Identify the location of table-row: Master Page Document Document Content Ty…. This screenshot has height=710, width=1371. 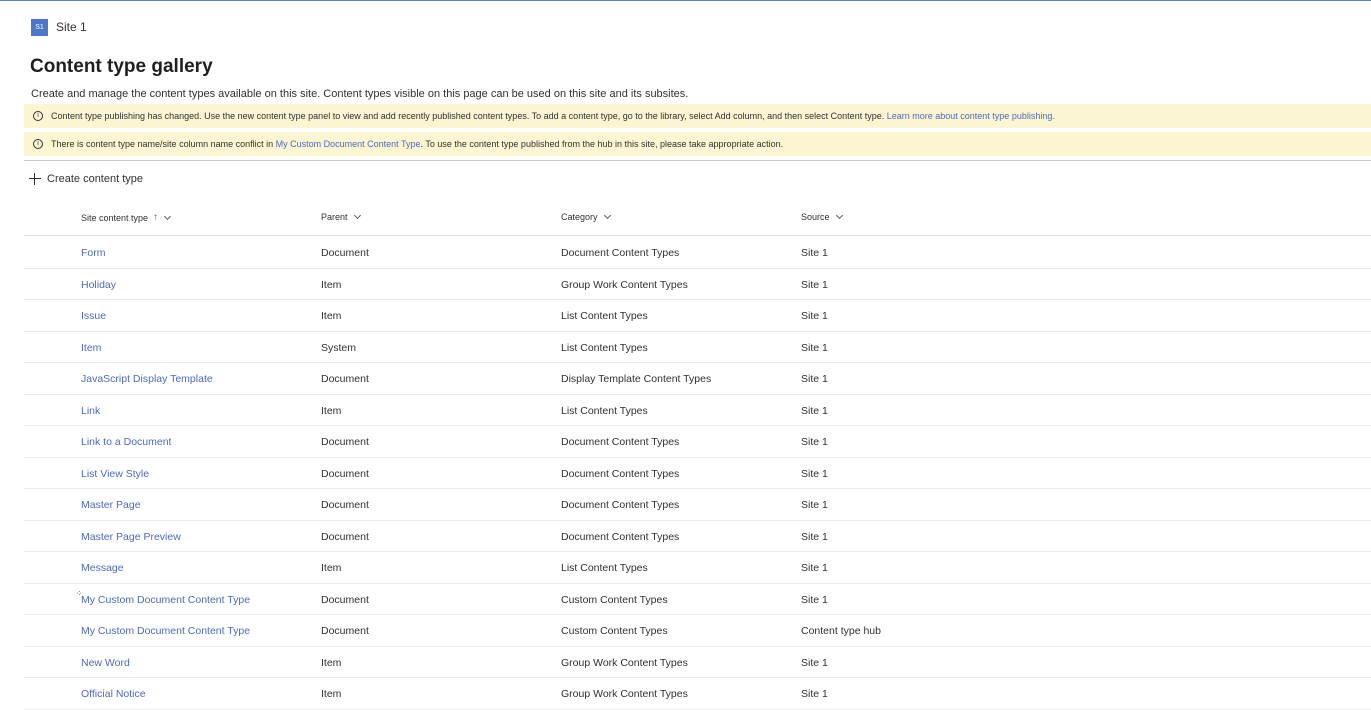
(697, 505).